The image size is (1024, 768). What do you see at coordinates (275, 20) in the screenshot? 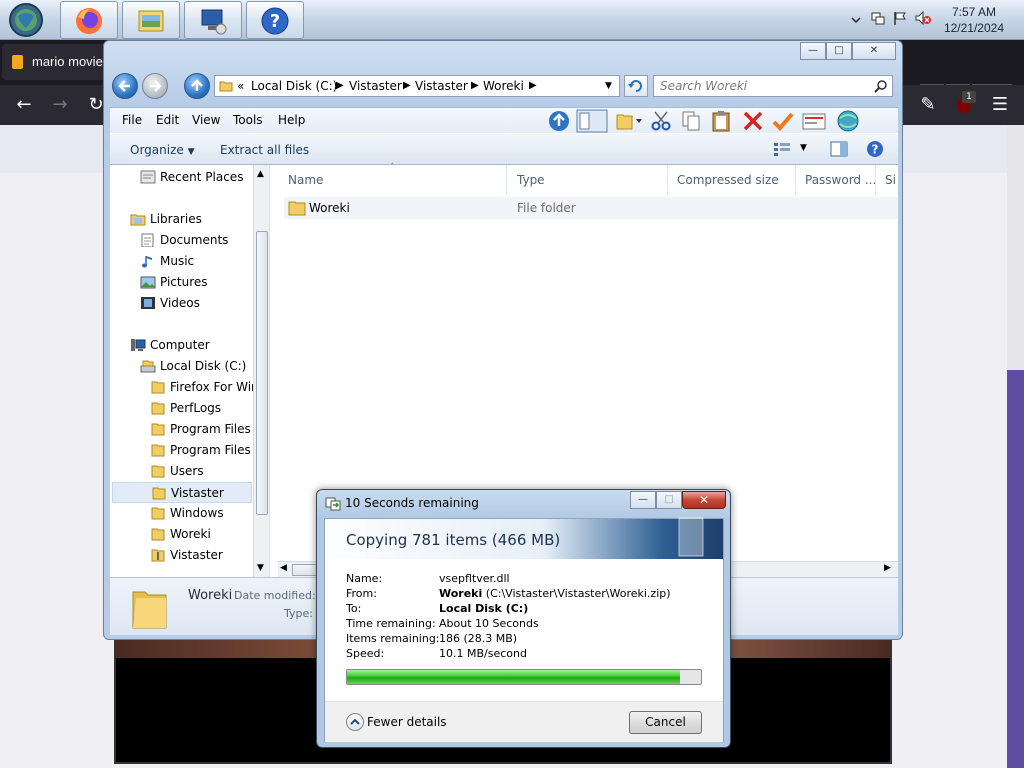
I see `taskbar-help-button: ?` at bounding box center [275, 20].